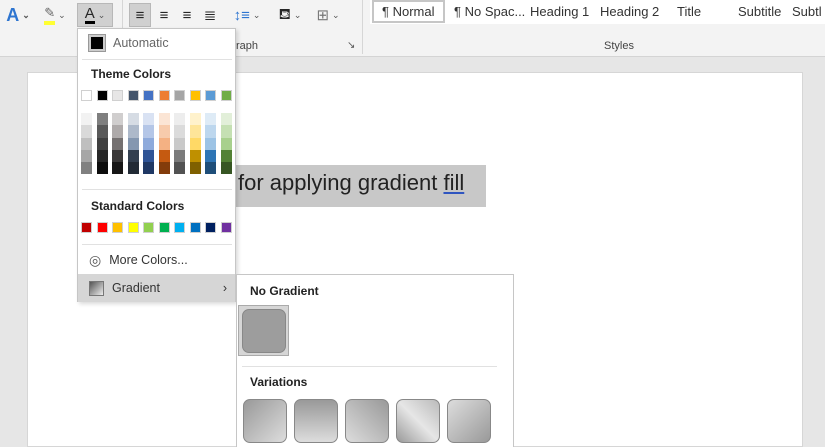  Describe the element at coordinates (156, 288) in the screenshot. I see `gradient-item: Gradient ›` at that location.